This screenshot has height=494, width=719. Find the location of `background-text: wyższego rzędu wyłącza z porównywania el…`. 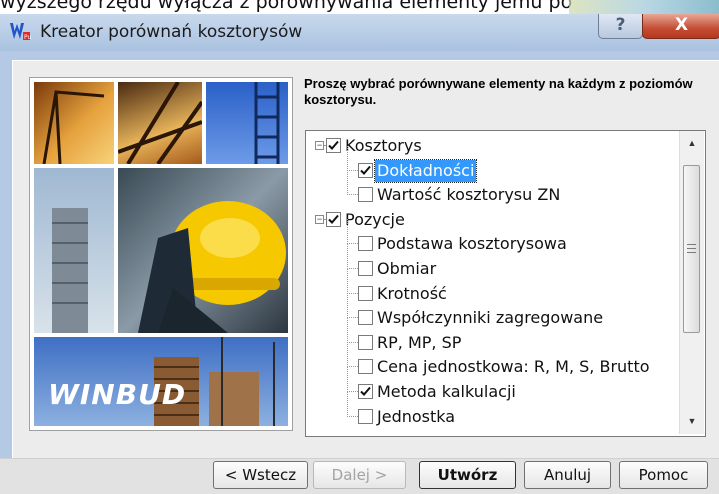

background-text: wyższego rzędu wyłącza z porównywania el… is located at coordinates (286, 6).